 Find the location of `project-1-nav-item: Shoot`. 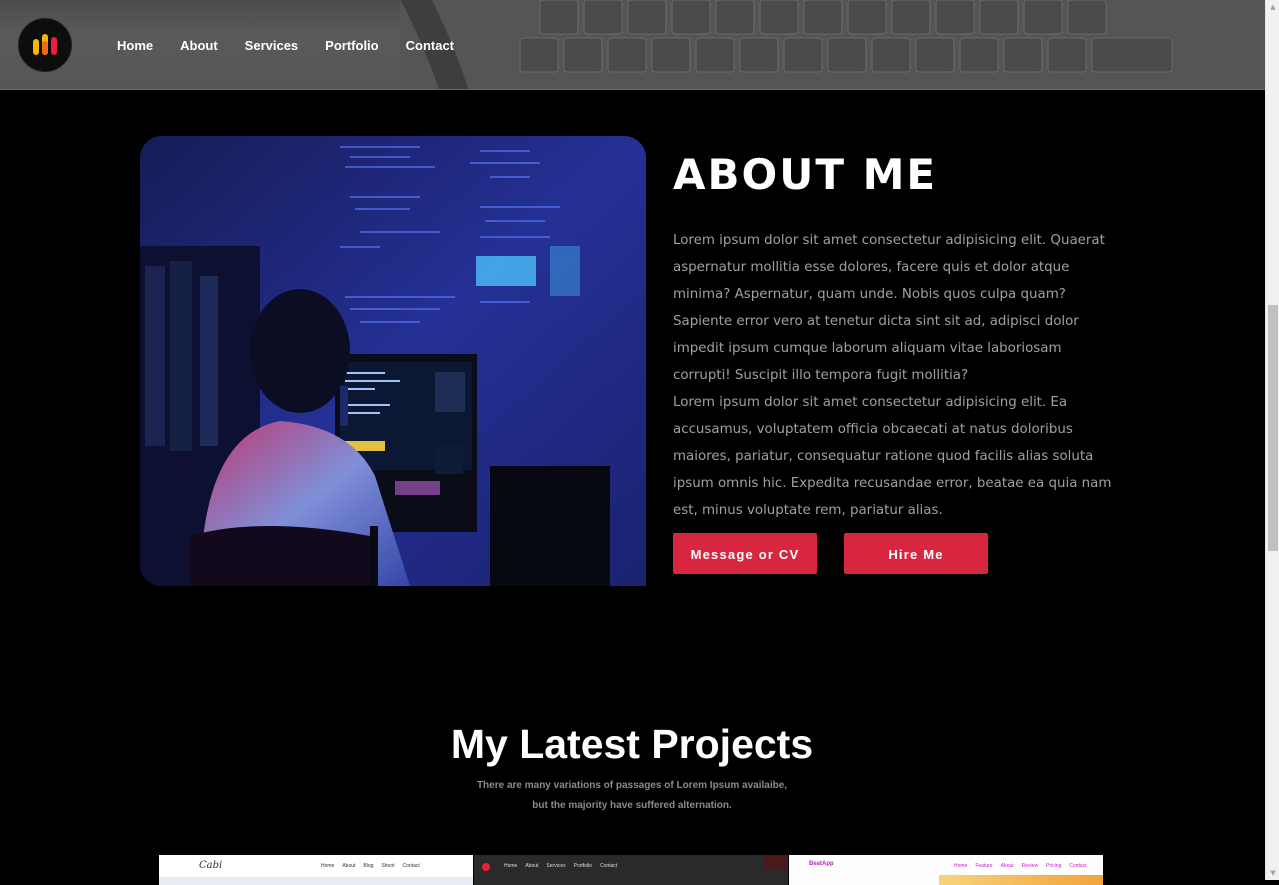

project-1-nav-item: Shoot is located at coordinates (388, 866).